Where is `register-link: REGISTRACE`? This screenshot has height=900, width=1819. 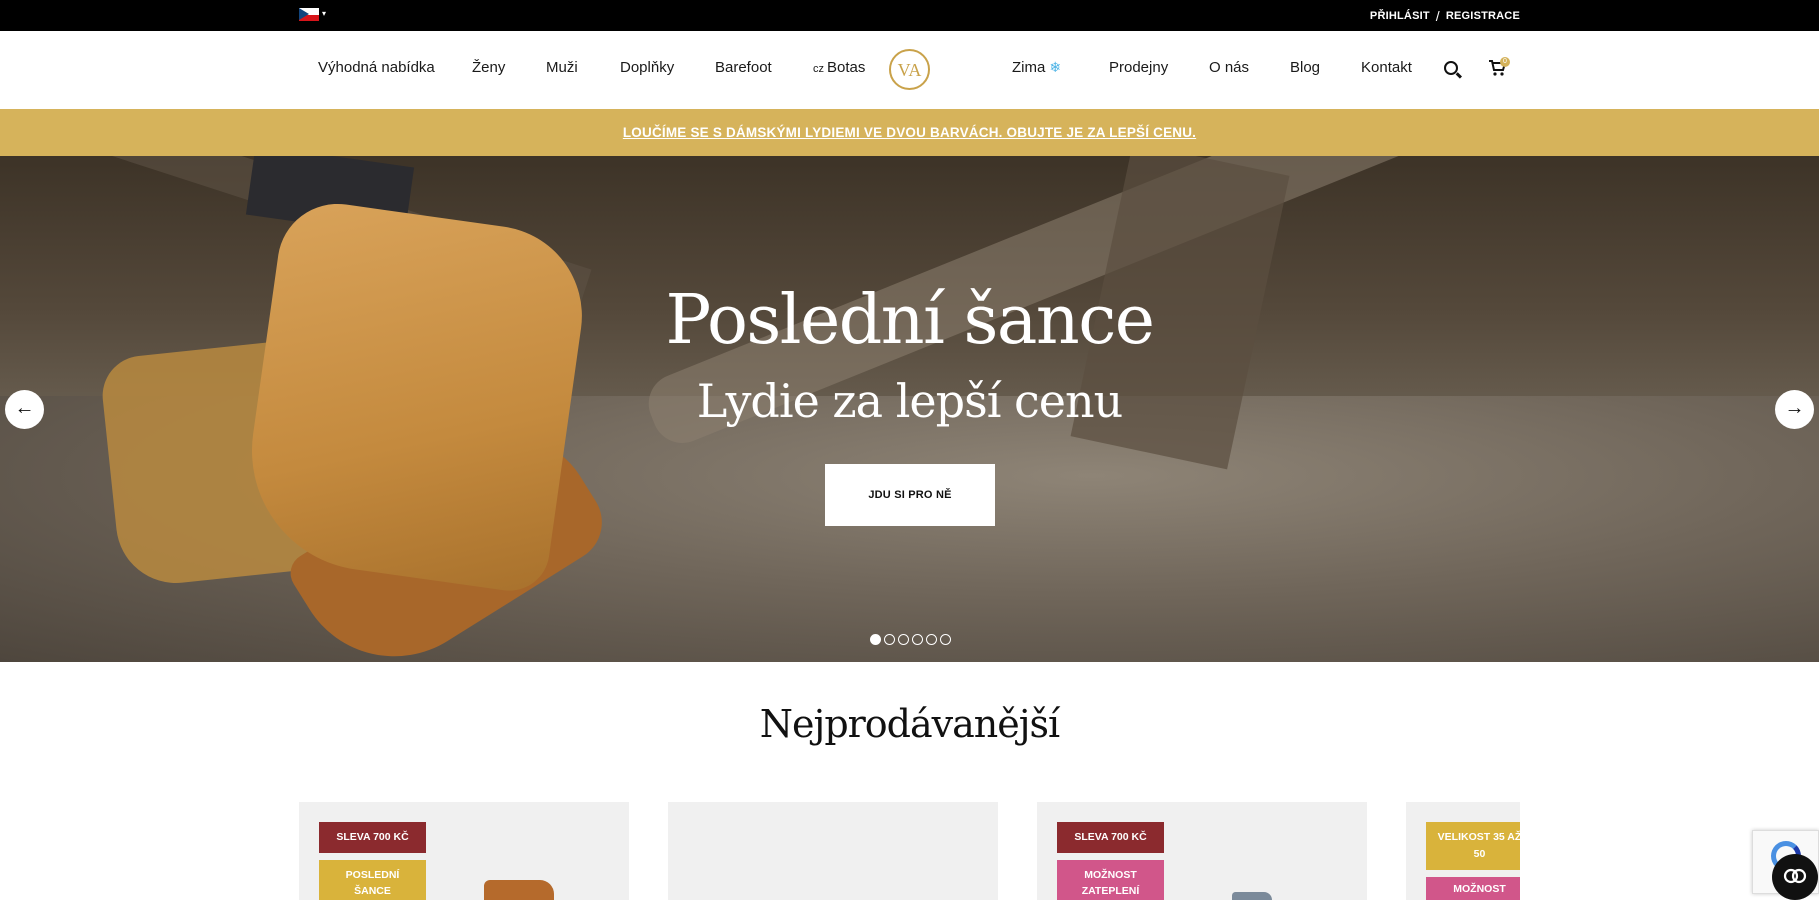 register-link: REGISTRACE is located at coordinates (1483, 16).